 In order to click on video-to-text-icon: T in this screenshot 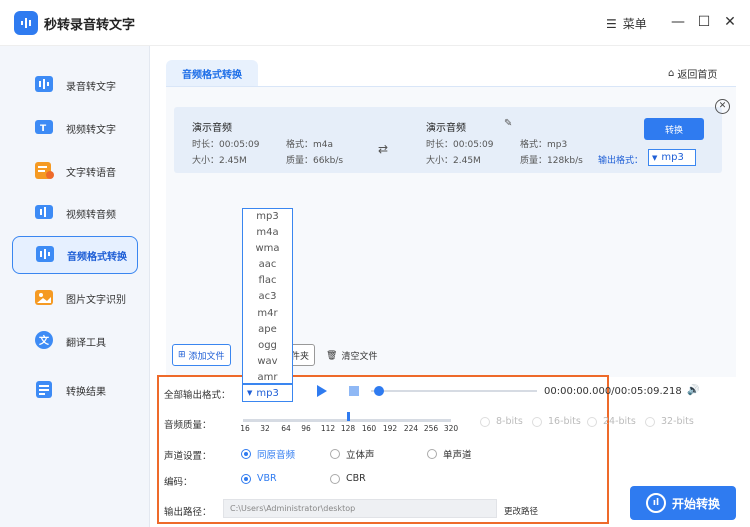, I will do `click(45, 128)`.